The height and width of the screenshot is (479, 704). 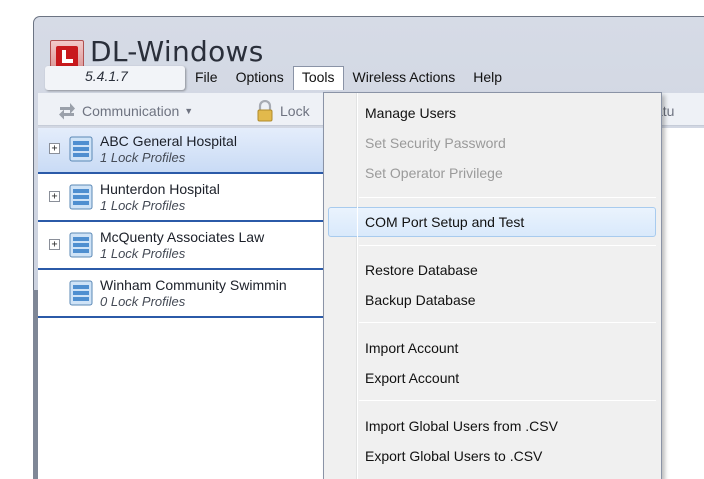 I want to click on menu-file: File, so click(x=206, y=78).